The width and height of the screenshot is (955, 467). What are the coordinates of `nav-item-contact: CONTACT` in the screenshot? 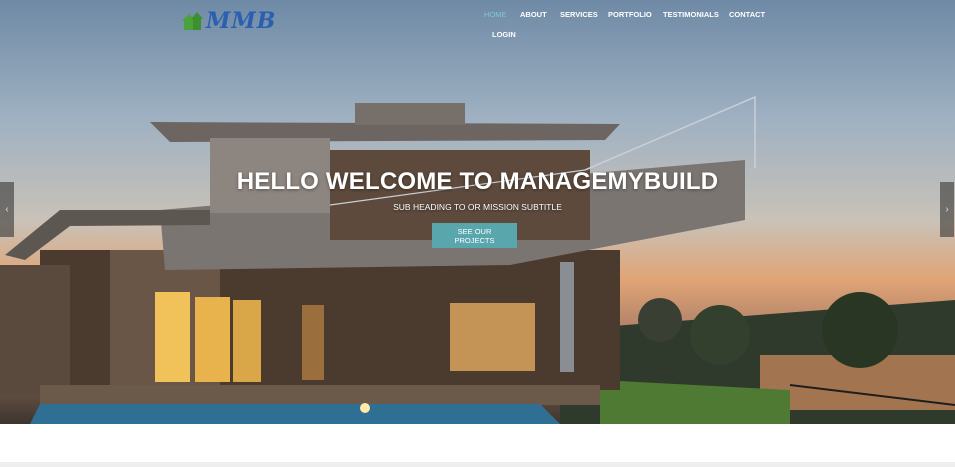 It's located at (747, 14).